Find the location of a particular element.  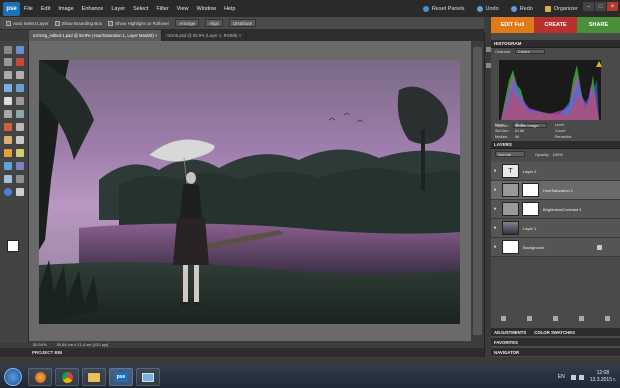

lock-layer-icon is located at coordinates (530, 318).